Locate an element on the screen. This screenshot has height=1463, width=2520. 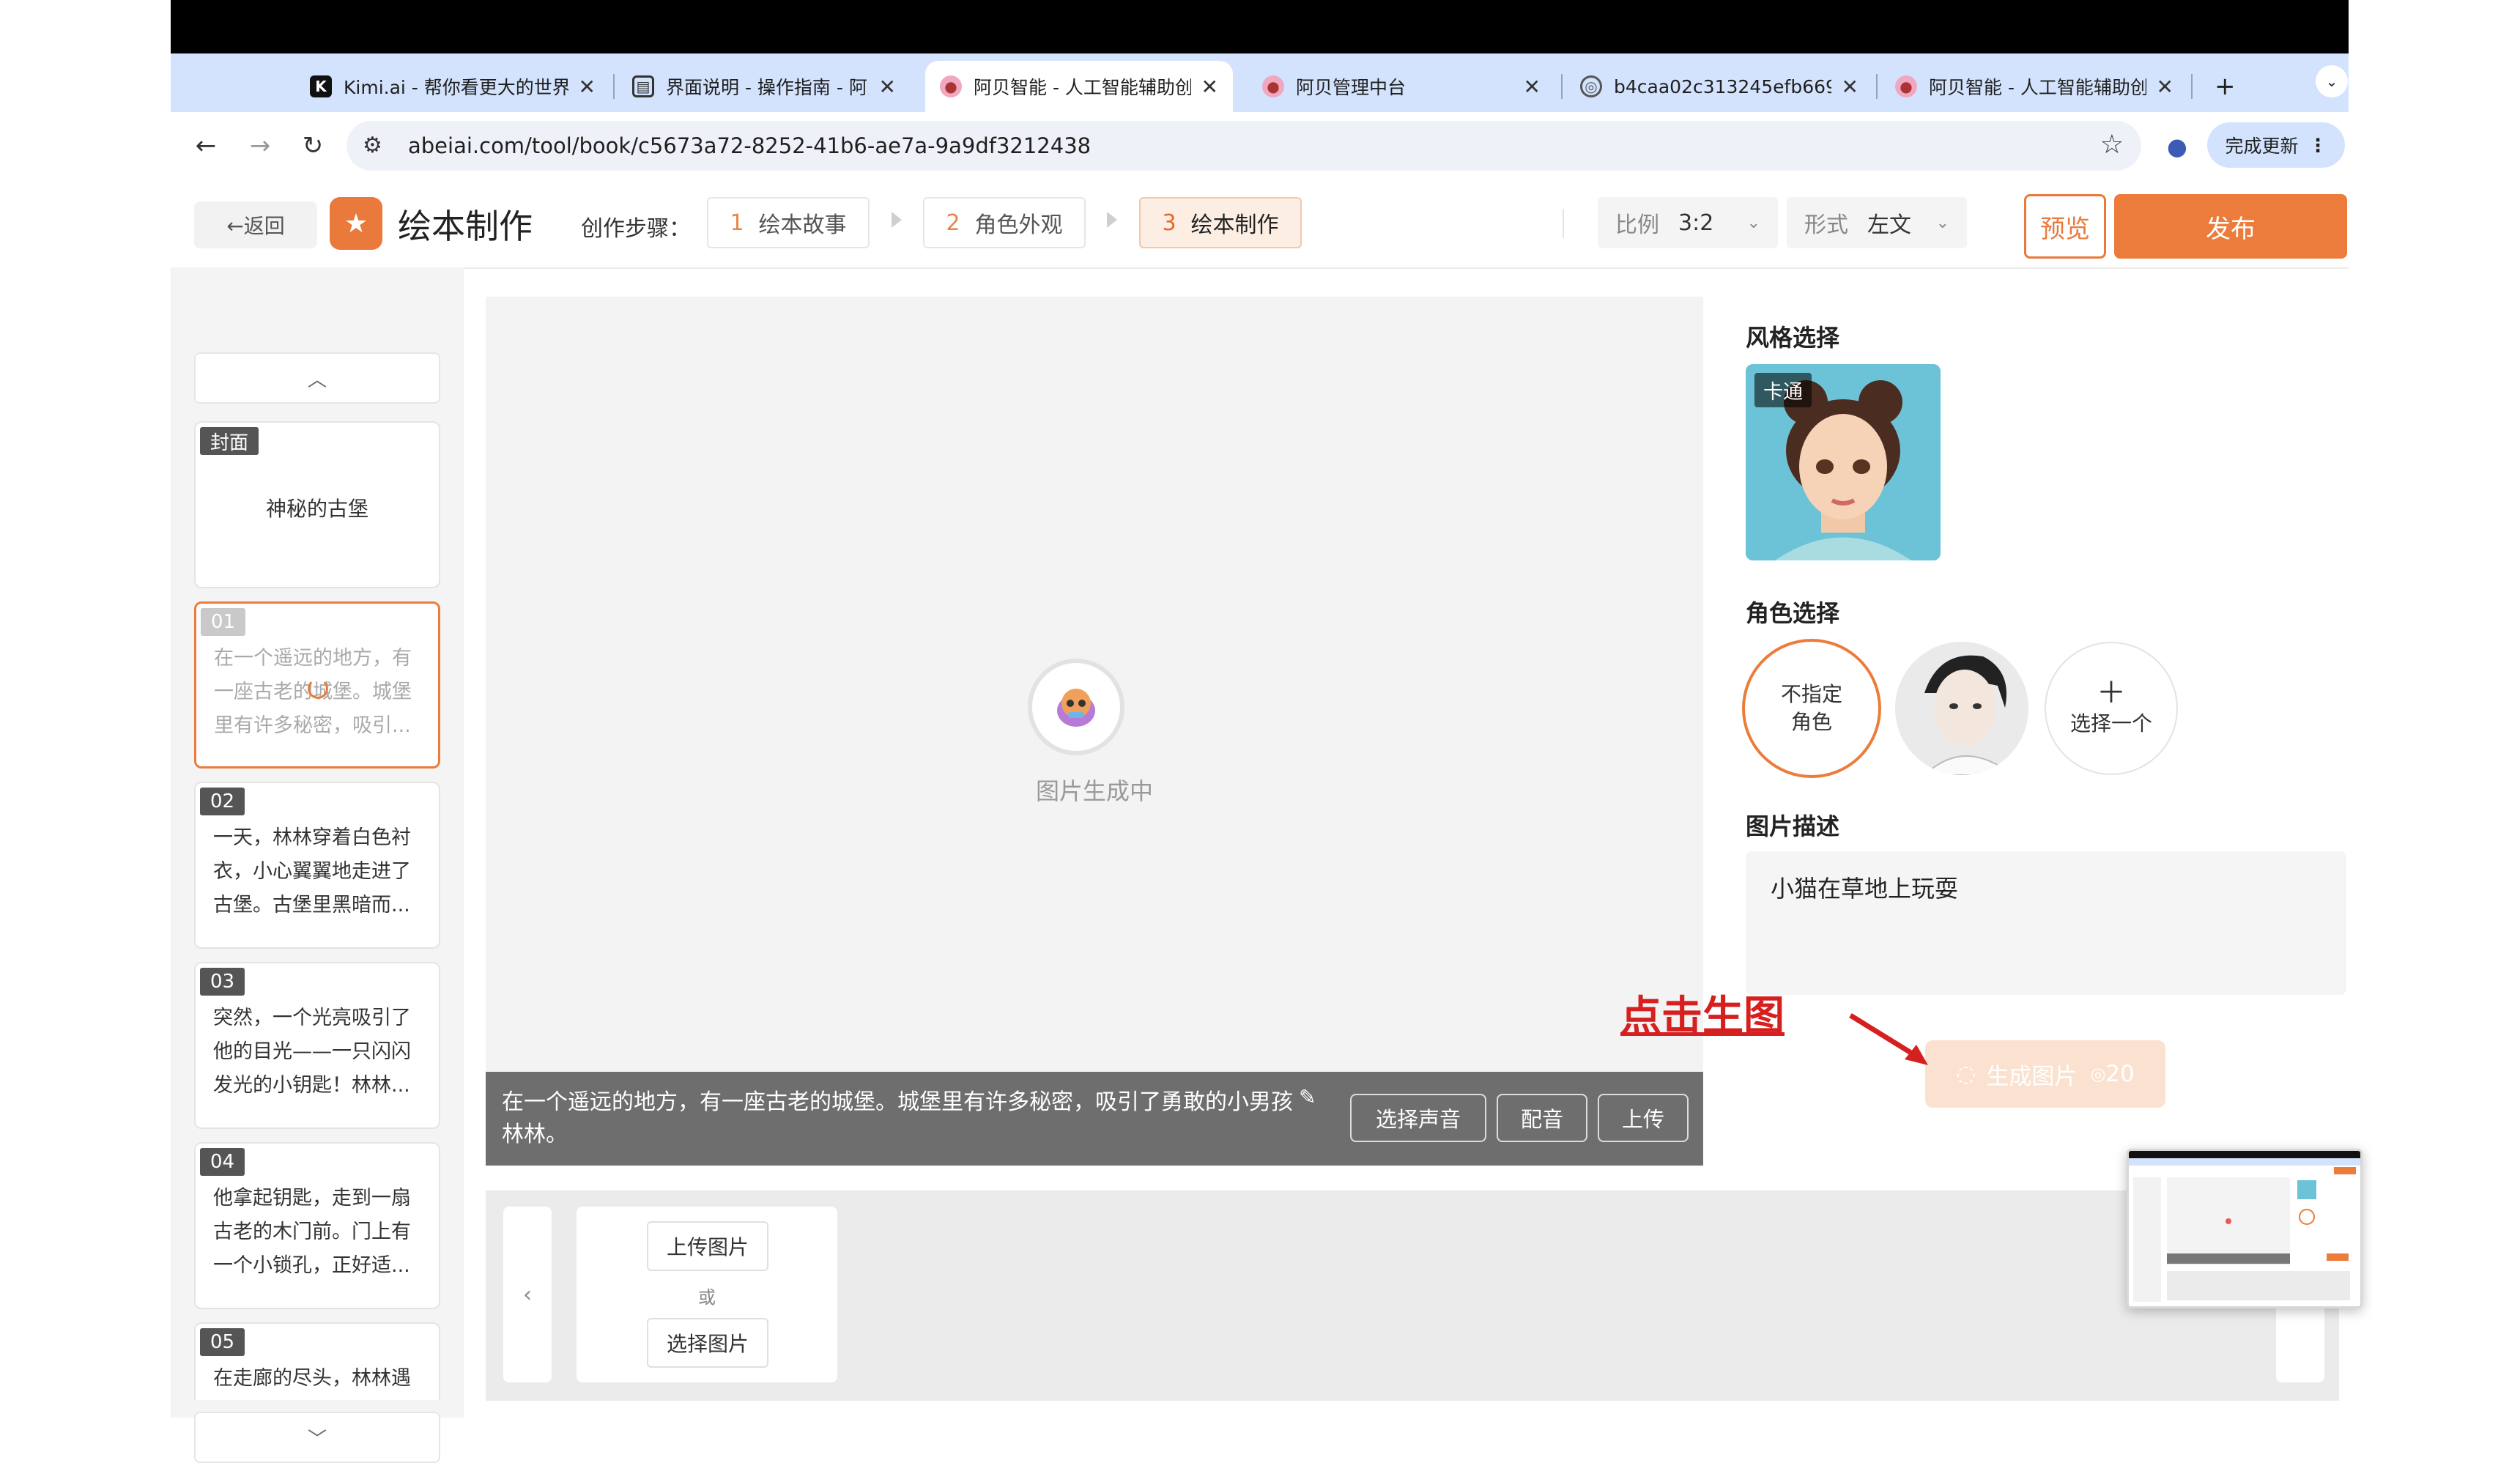
tab-search-chevron-icon: ⌄ is located at coordinates (2332, 81).